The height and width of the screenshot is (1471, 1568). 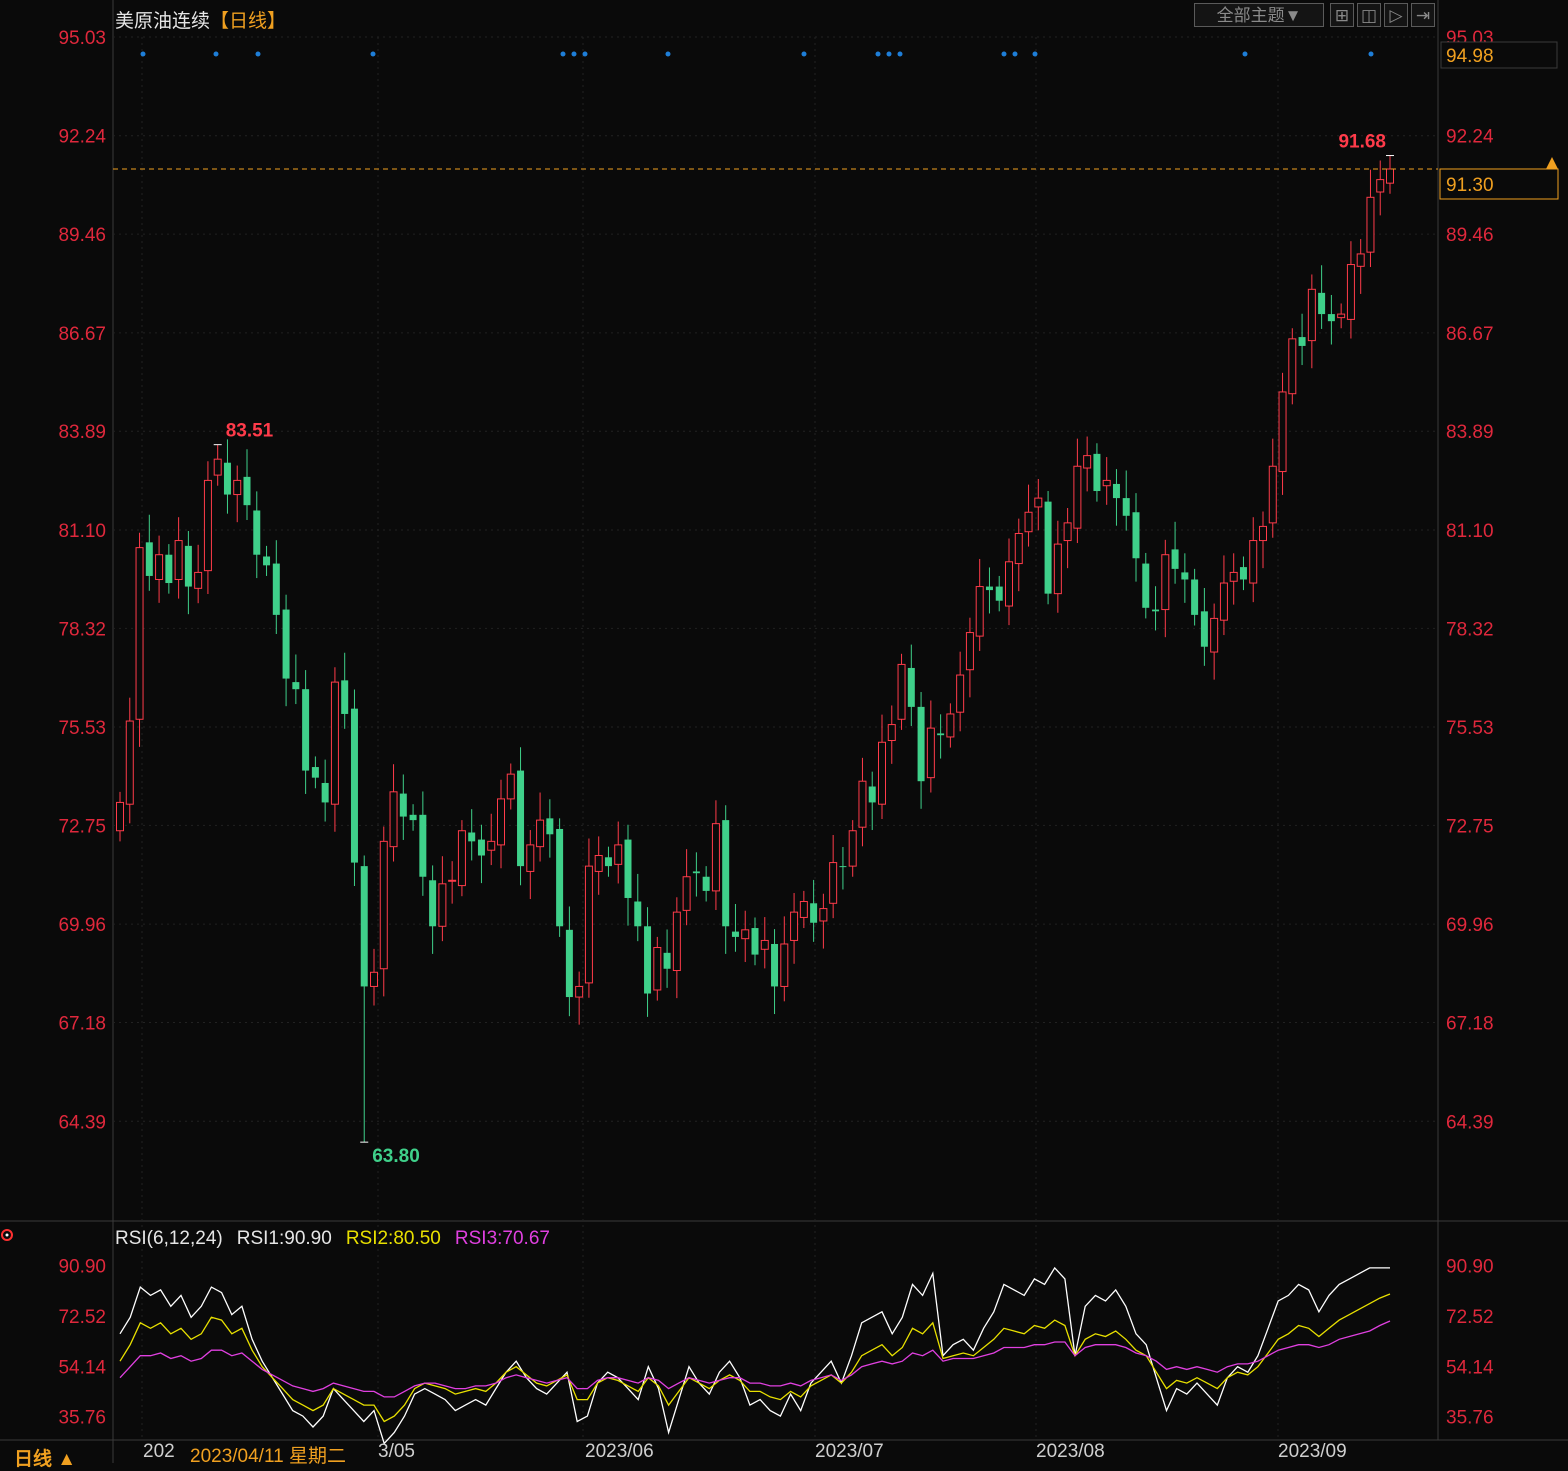 What do you see at coordinates (1552, 162) in the screenshot?
I see `last-price-arrow-icon` at bounding box center [1552, 162].